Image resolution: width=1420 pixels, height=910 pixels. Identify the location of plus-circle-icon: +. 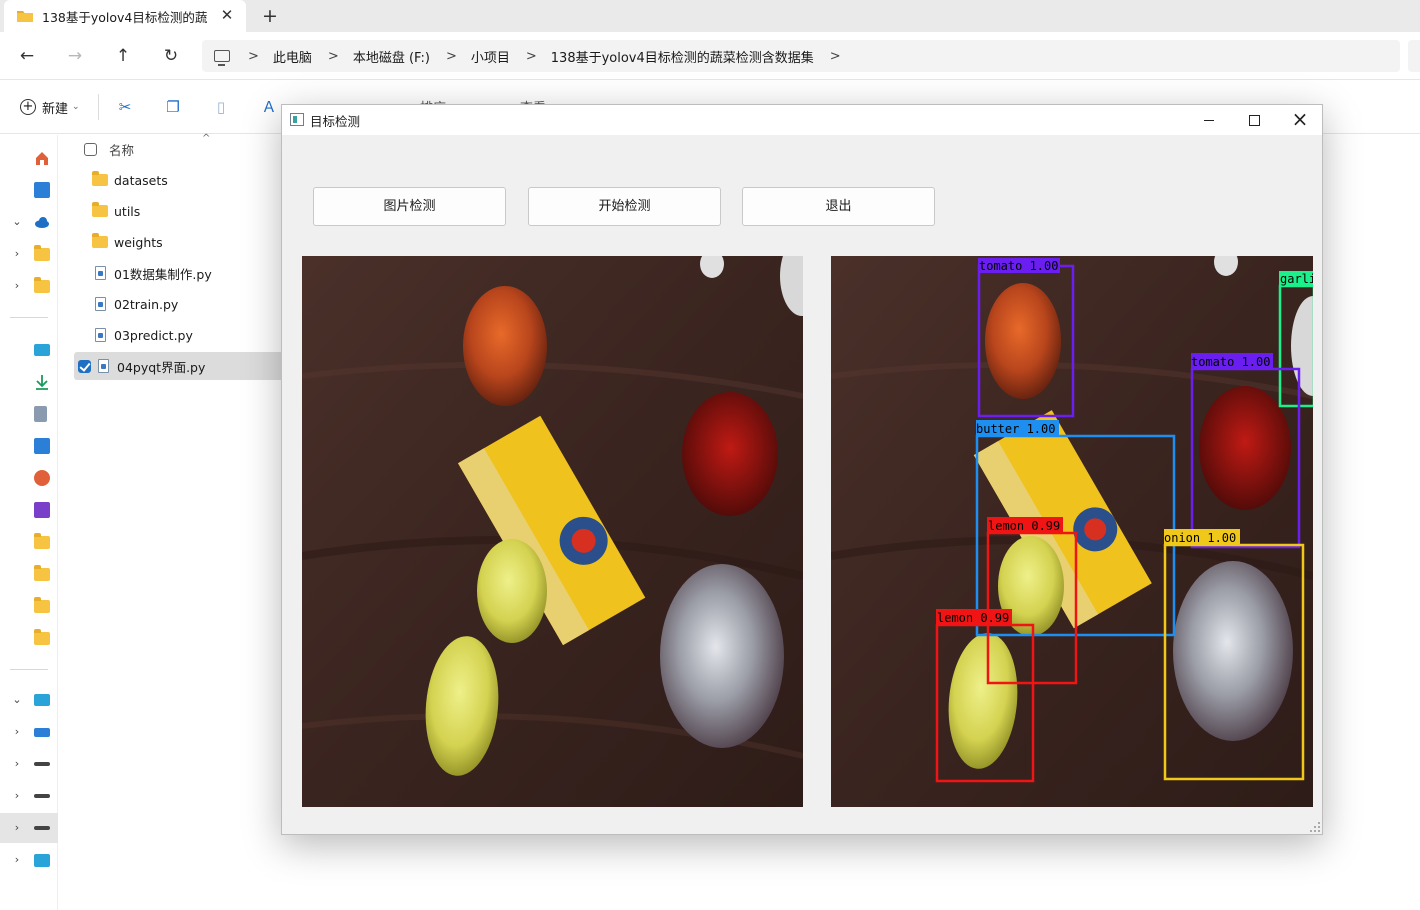
(28, 107).